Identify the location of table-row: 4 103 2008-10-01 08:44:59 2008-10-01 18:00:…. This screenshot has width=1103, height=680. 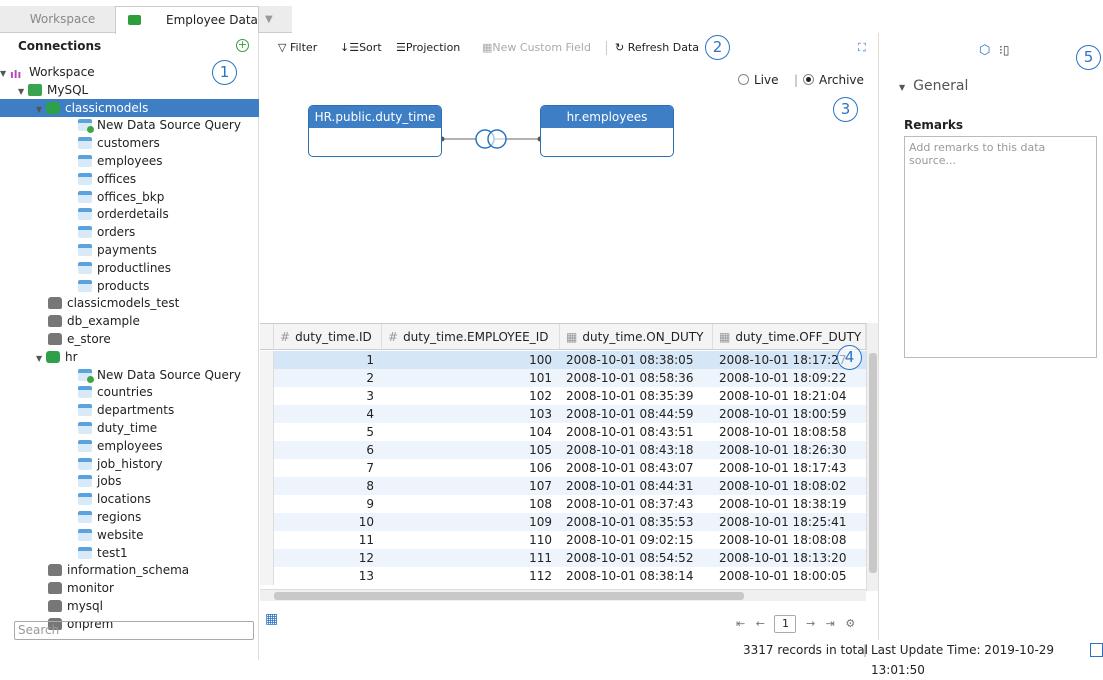
(563, 414).